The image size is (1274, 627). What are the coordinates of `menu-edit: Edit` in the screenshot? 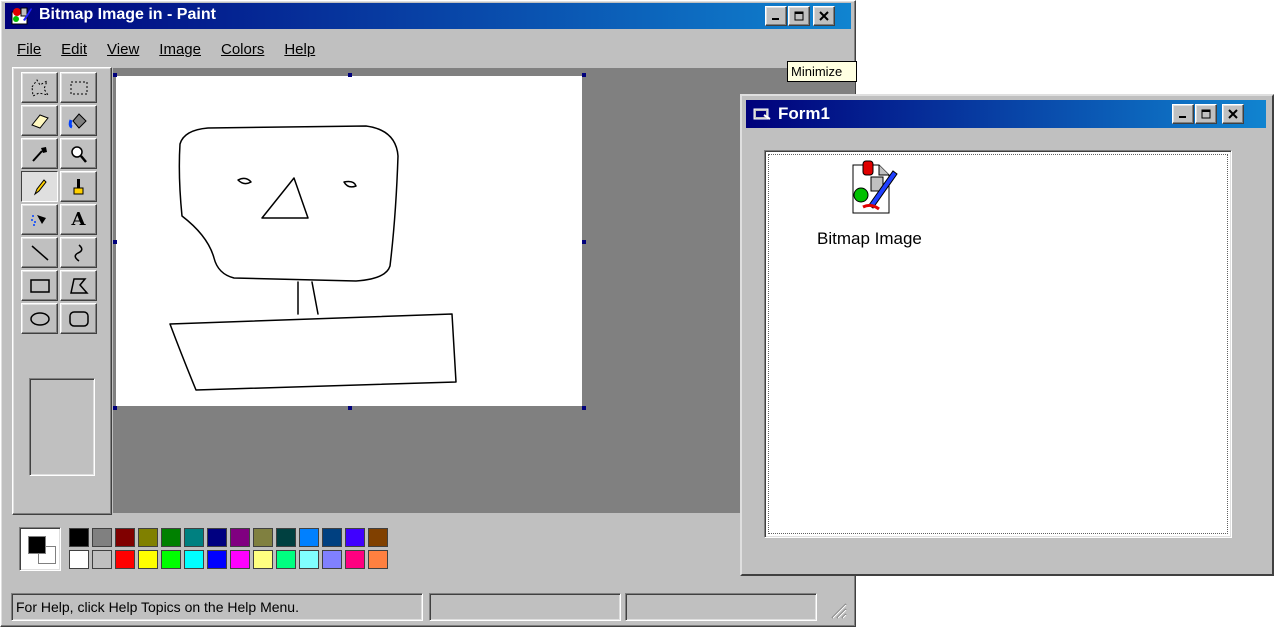 It's located at (72, 49).